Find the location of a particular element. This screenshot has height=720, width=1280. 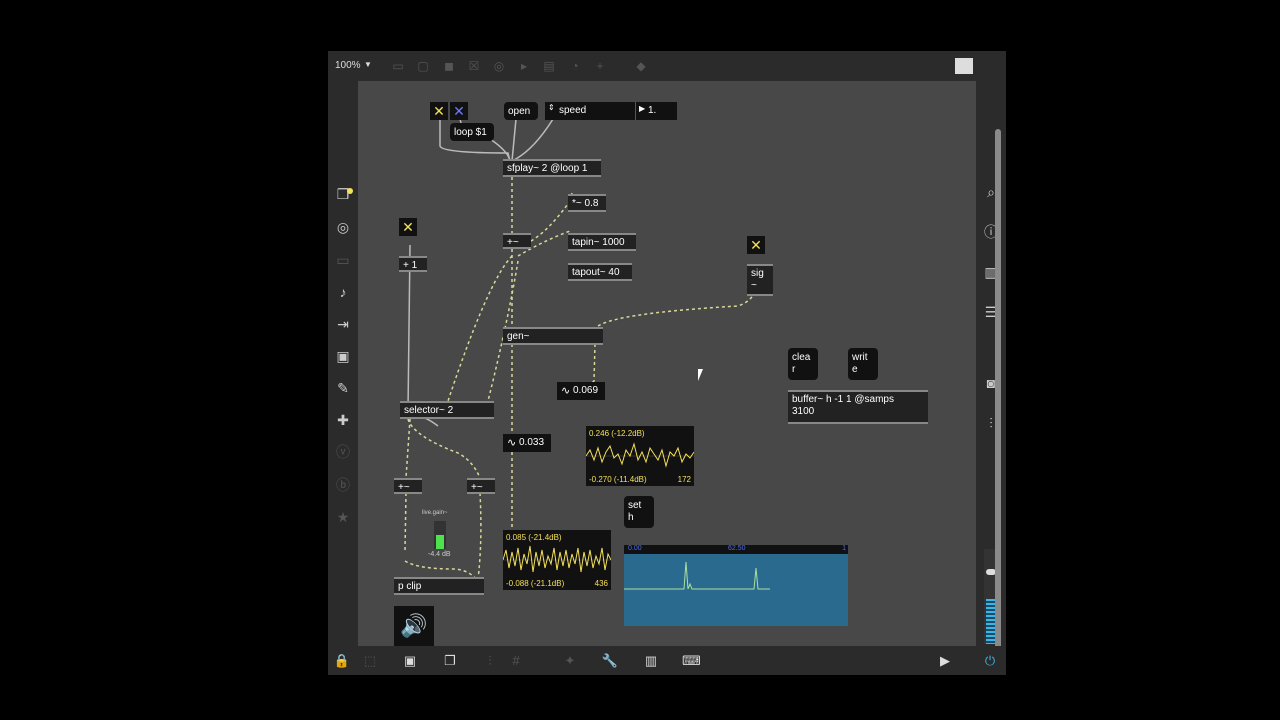

gen-object: gen~ is located at coordinates (553, 336).